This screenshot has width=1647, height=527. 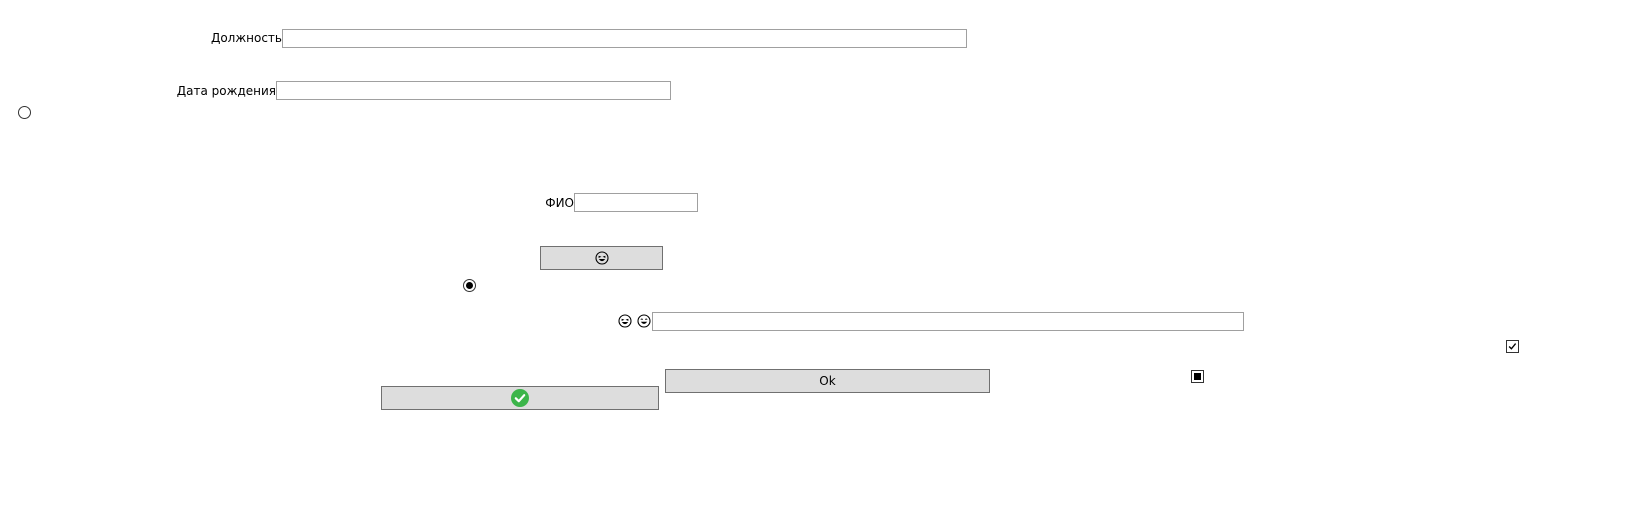 I want to click on radio-selected-dot, so click(x=469, y=285).